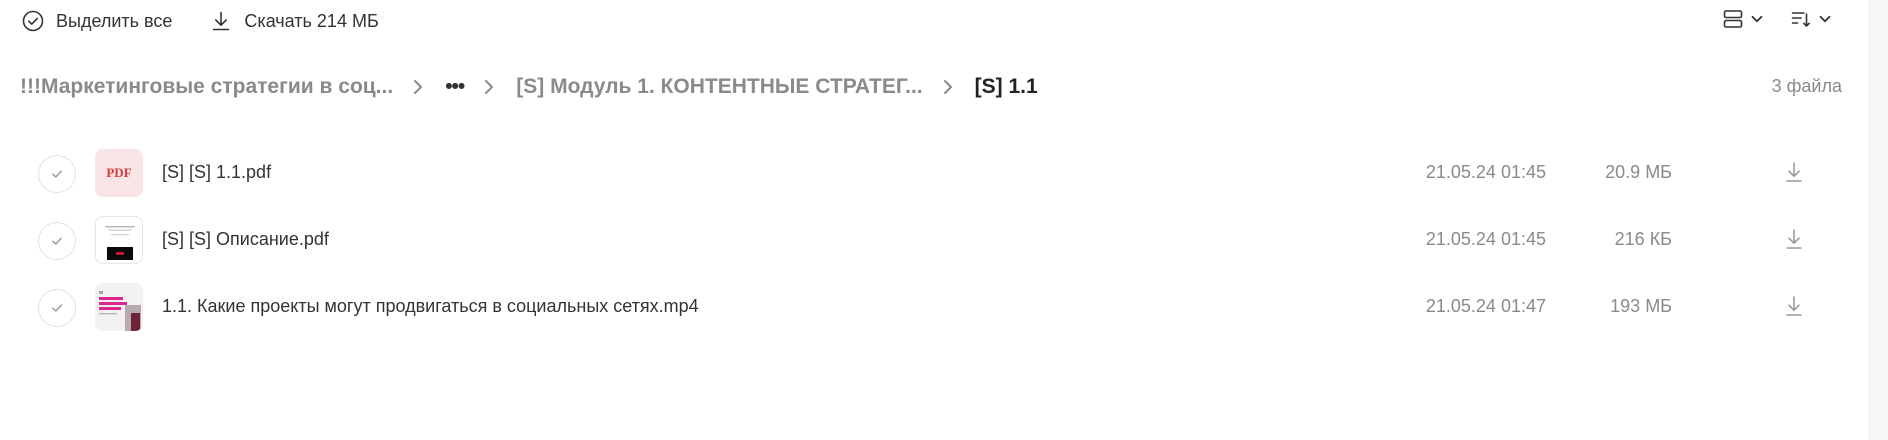  I want to click on file-name: [S] [S] Описание.pdf, so click(245, 239).